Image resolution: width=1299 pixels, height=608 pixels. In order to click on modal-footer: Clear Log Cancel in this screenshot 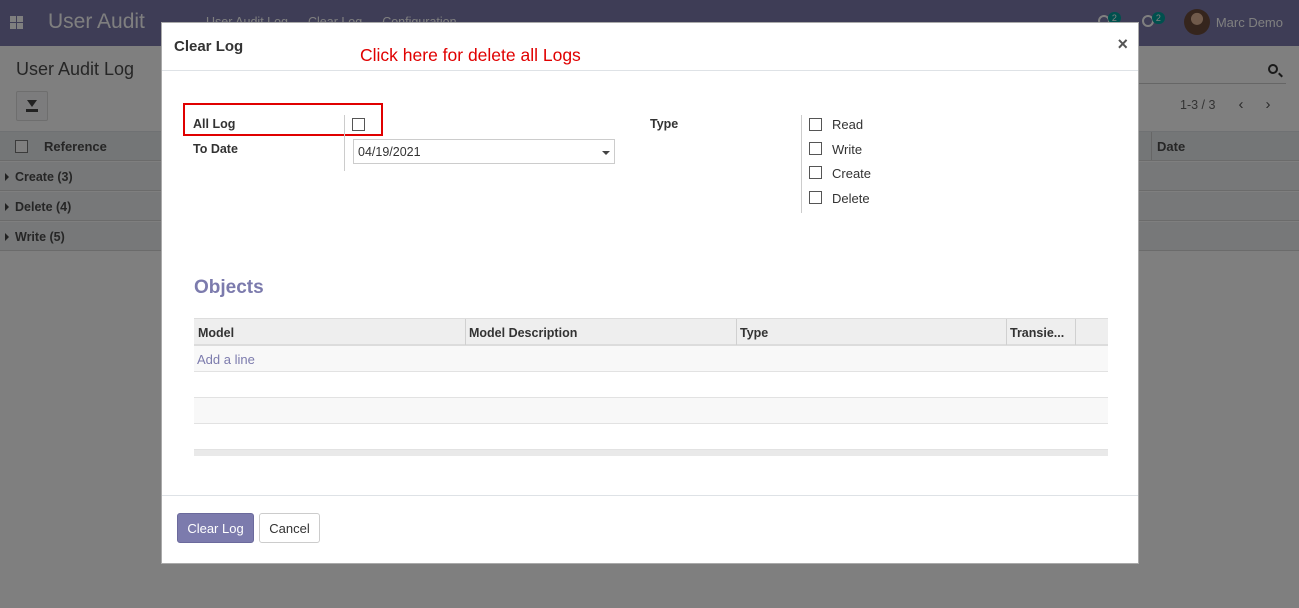, I will do `click(650, 529)`.